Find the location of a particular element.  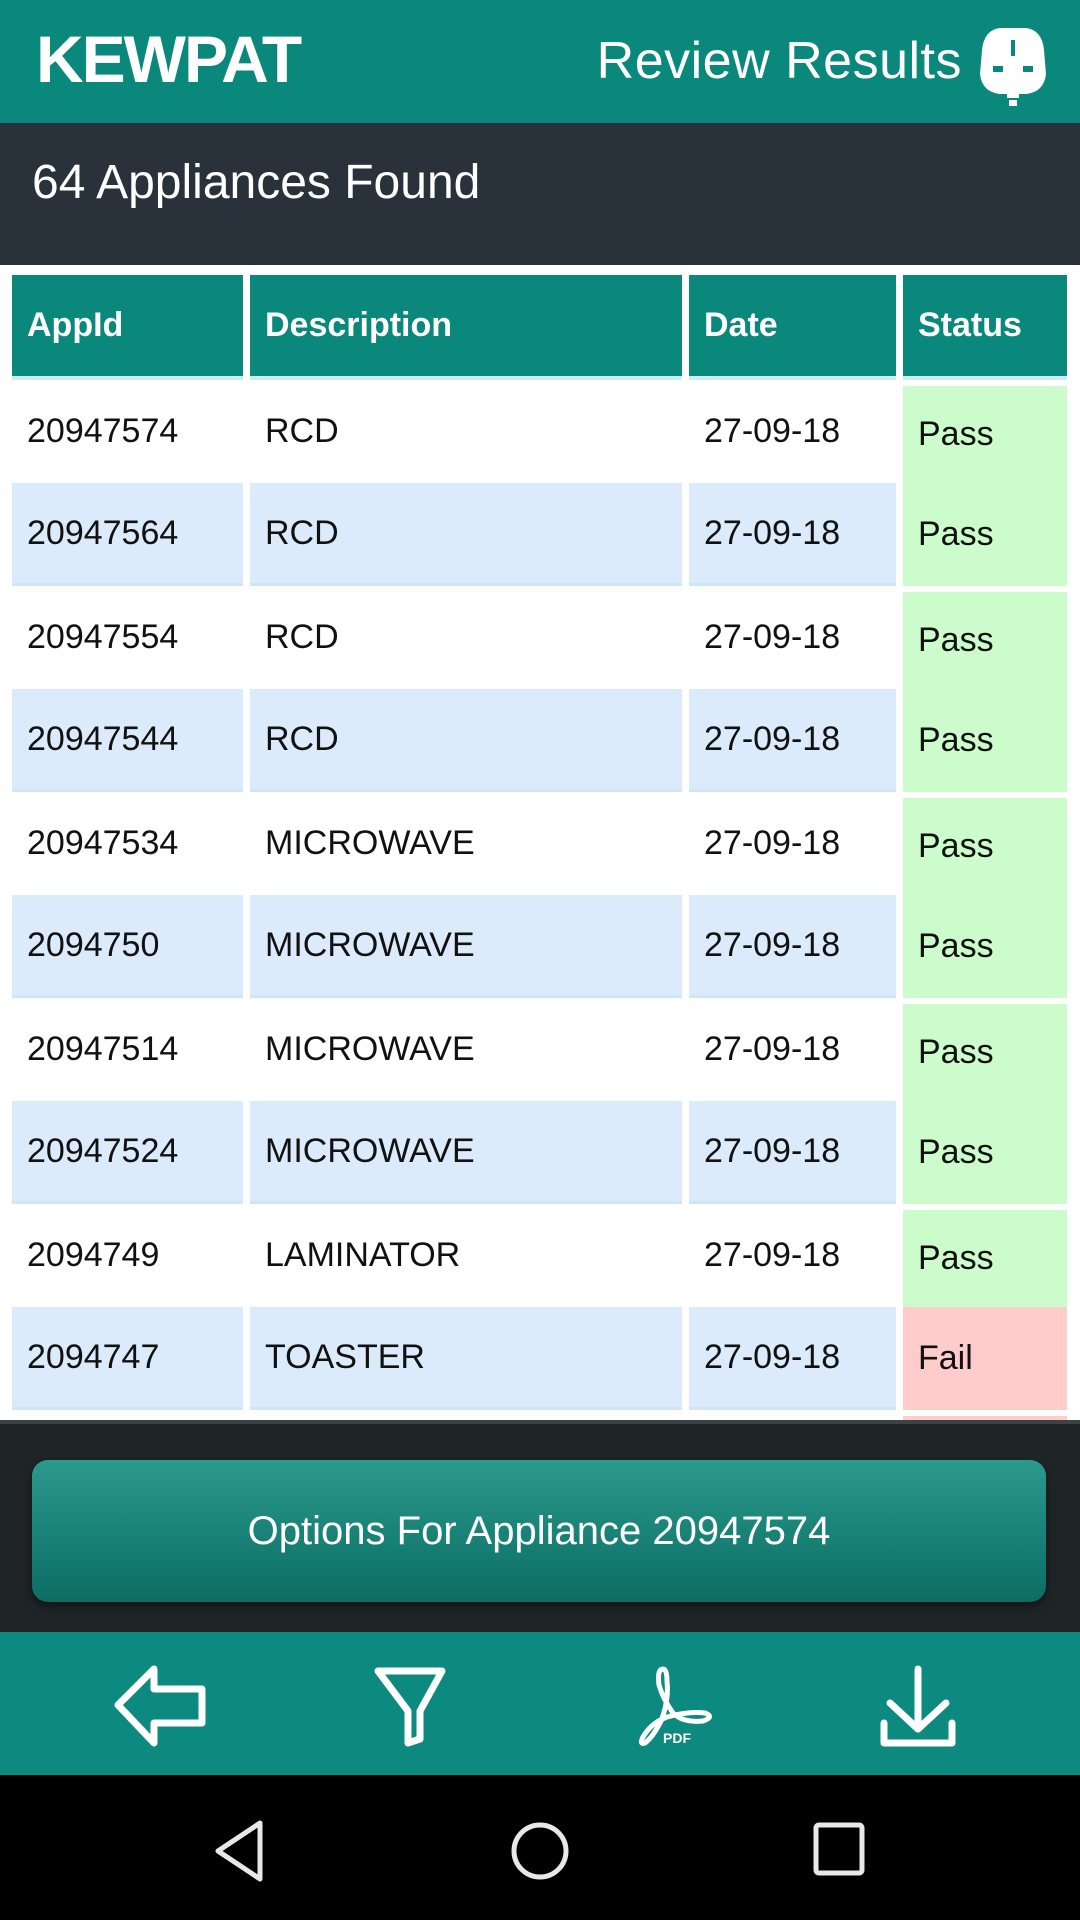

nav-home-icon is located at coordinates (540, 1851).